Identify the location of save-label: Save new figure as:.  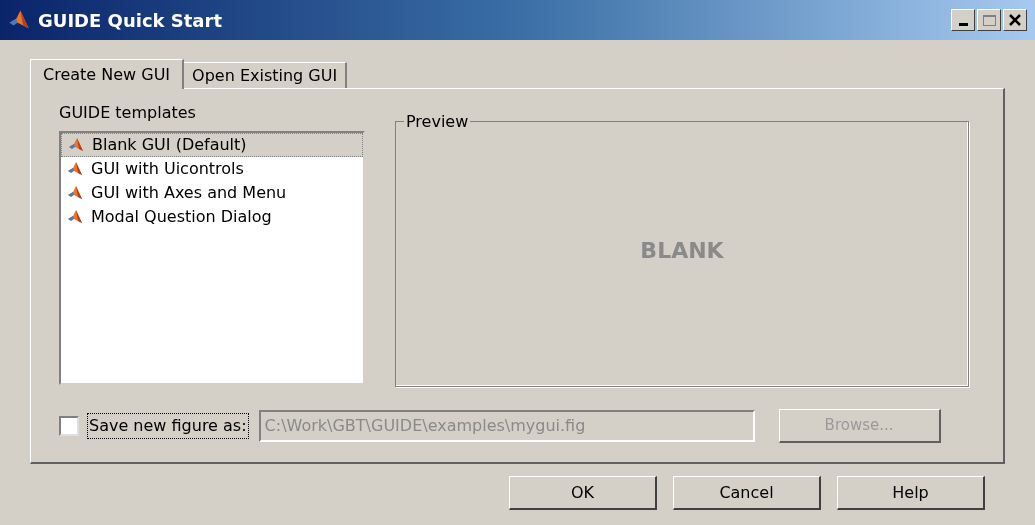
(168, 426).